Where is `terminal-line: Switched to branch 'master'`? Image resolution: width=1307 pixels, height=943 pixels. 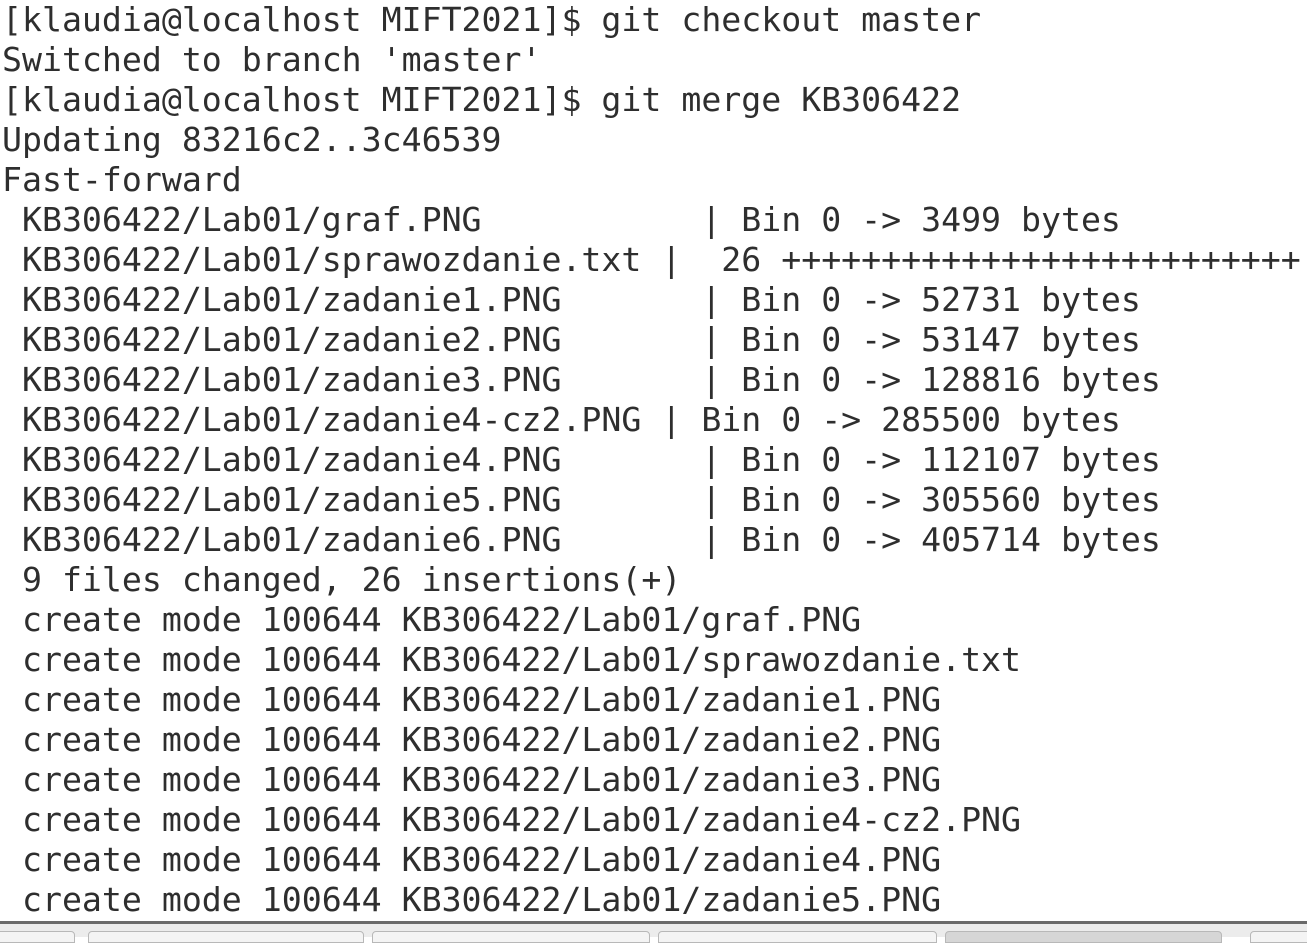 terminal-line: Switched to branch 'master' is located at coordinates (272, 59).